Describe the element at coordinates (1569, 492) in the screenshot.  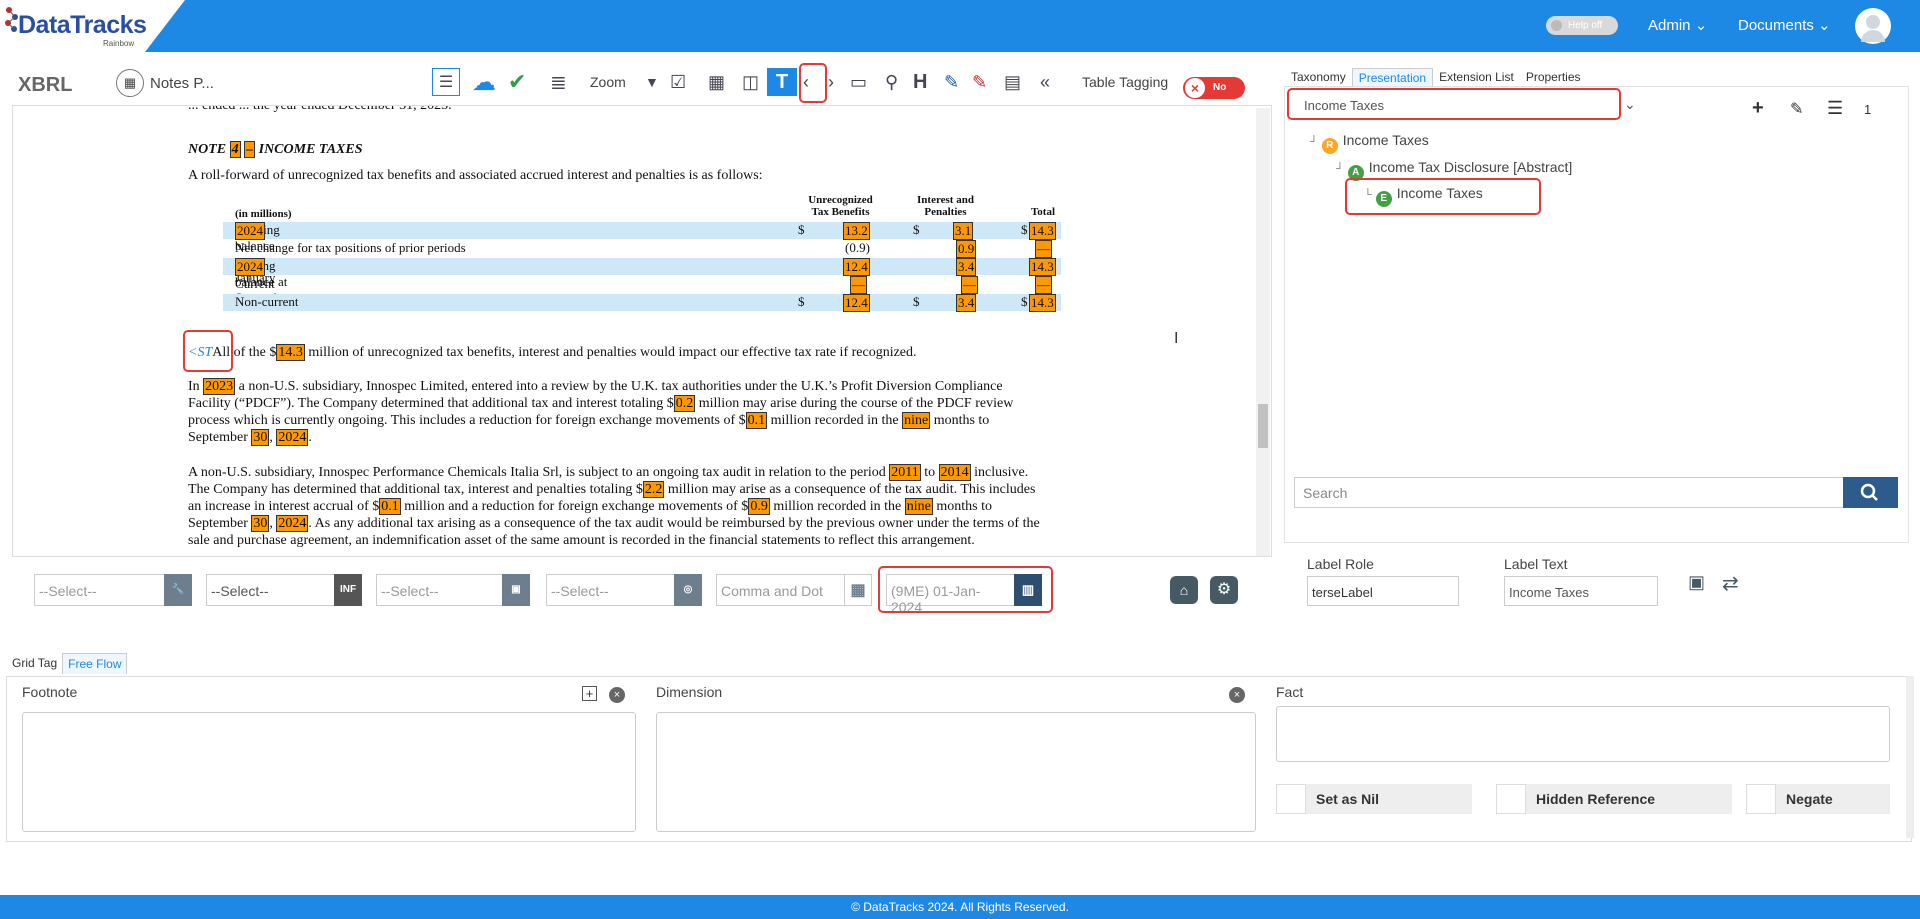
I see `tree-search-input: Search` at that location.